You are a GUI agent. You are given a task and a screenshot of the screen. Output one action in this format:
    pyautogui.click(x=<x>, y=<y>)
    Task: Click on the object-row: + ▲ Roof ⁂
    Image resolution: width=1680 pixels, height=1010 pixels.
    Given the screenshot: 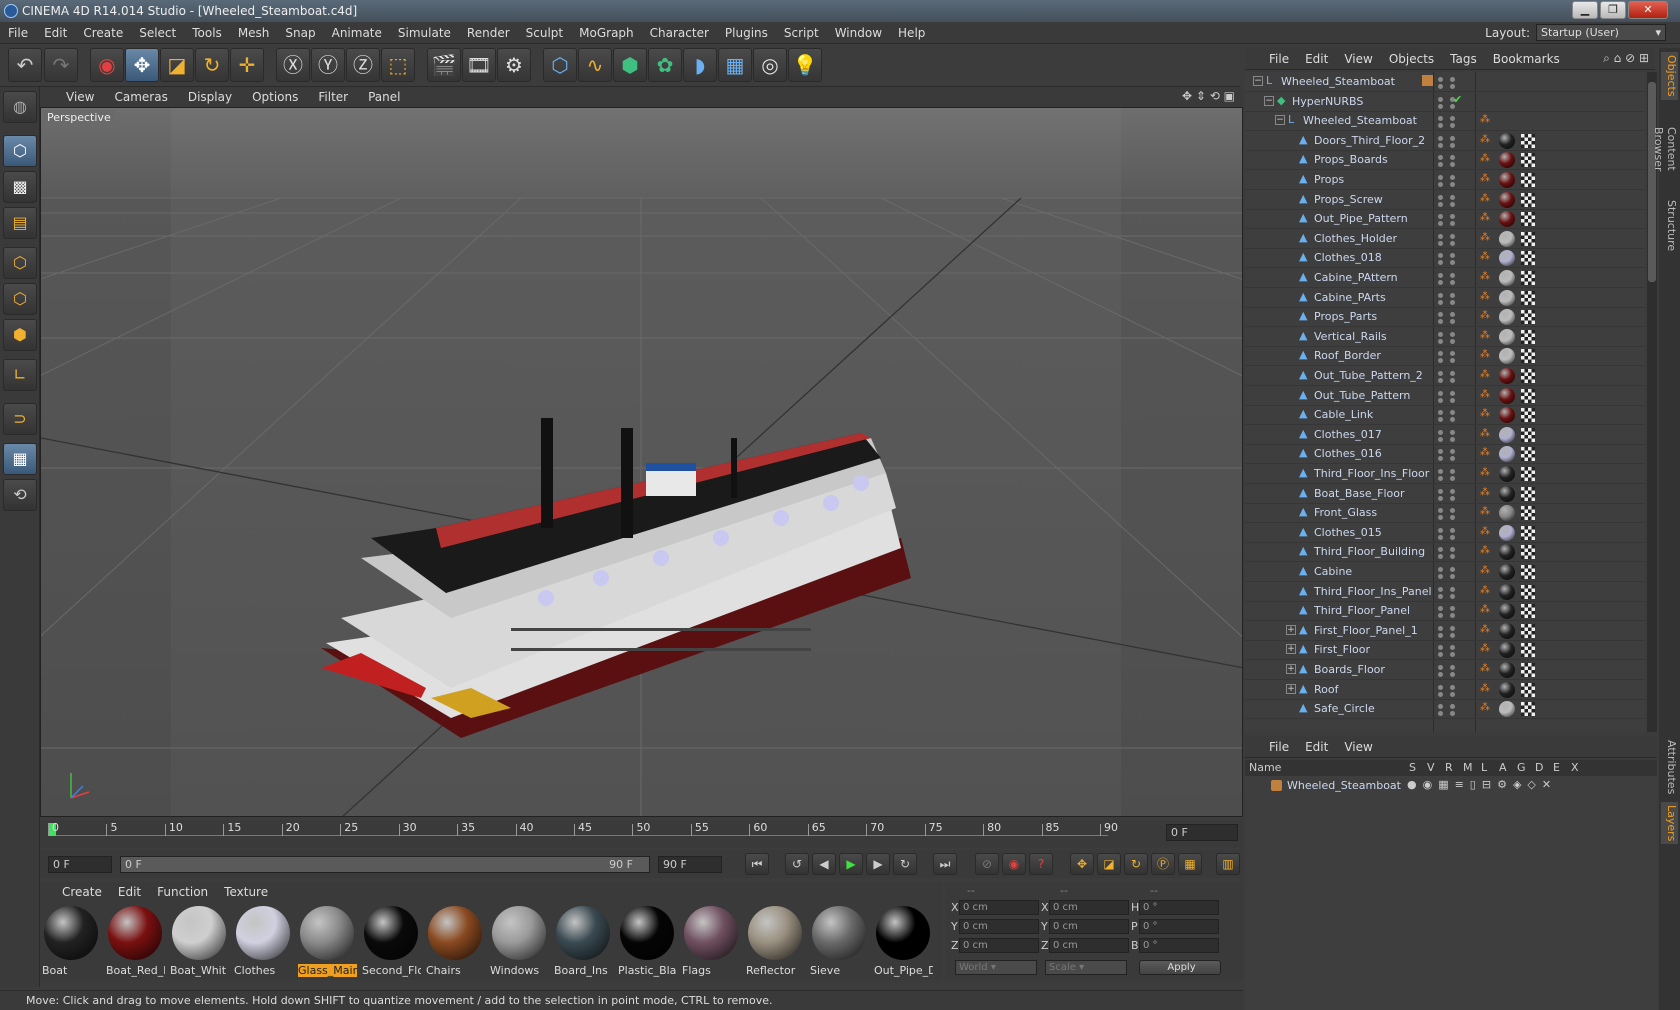 What is the action you would take?
    pyautogui.click(x=1445, y=690)
    